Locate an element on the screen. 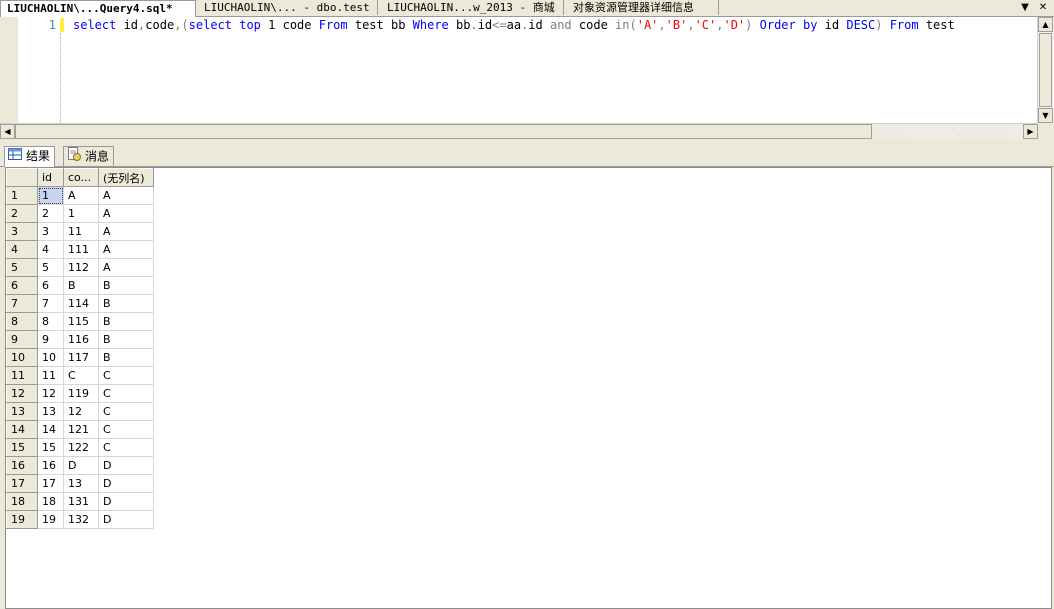  grid-corner-cell is located at coordinates (22, 177).